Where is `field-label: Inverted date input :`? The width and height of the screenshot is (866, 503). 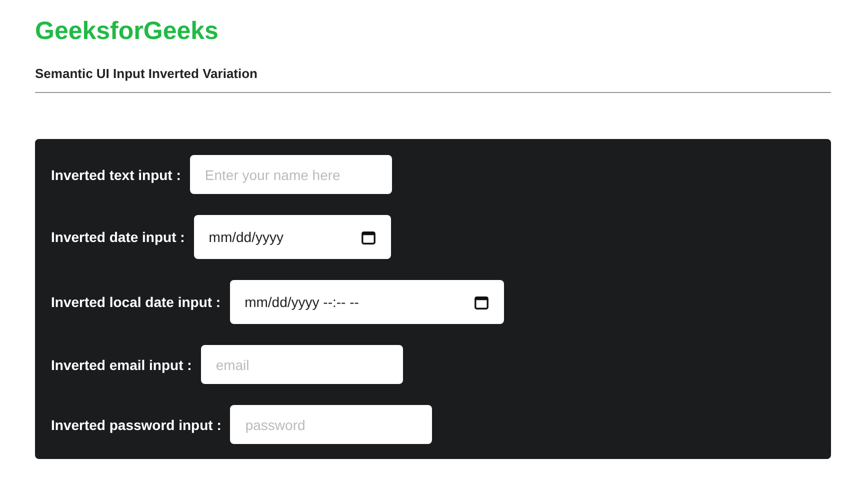
field-label: Inverted date input : is located at coordinates (118, 237).